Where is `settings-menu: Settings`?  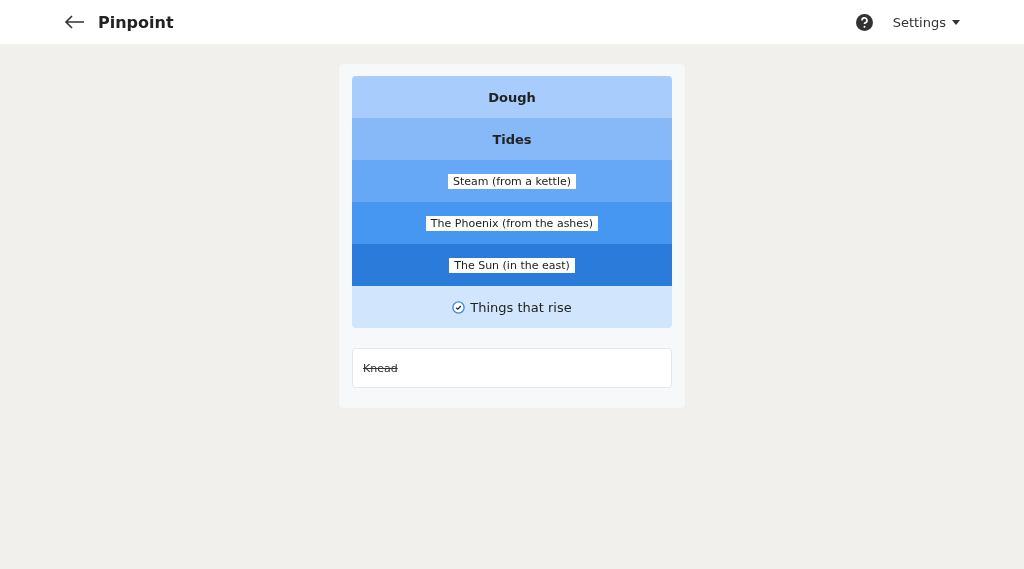 settings-menu: Settings is located at coordinates (926, 22).